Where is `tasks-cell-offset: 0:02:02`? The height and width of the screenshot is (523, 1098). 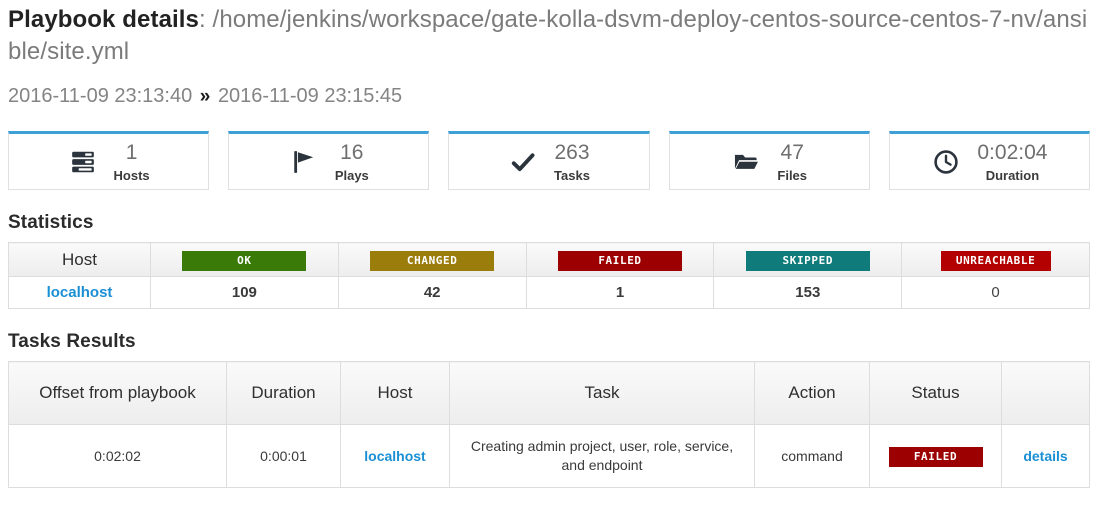
tasks-cell-offset: 0:02:02 is located at coordinates (117, 456).